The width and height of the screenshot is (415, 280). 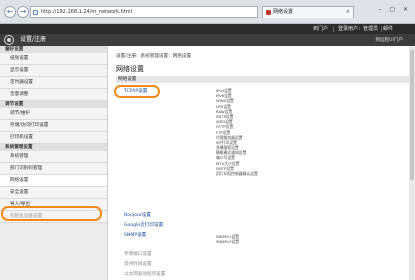 I want to click on sidebar-group-adjustment: 调节设置, so click(x=53, y=104).